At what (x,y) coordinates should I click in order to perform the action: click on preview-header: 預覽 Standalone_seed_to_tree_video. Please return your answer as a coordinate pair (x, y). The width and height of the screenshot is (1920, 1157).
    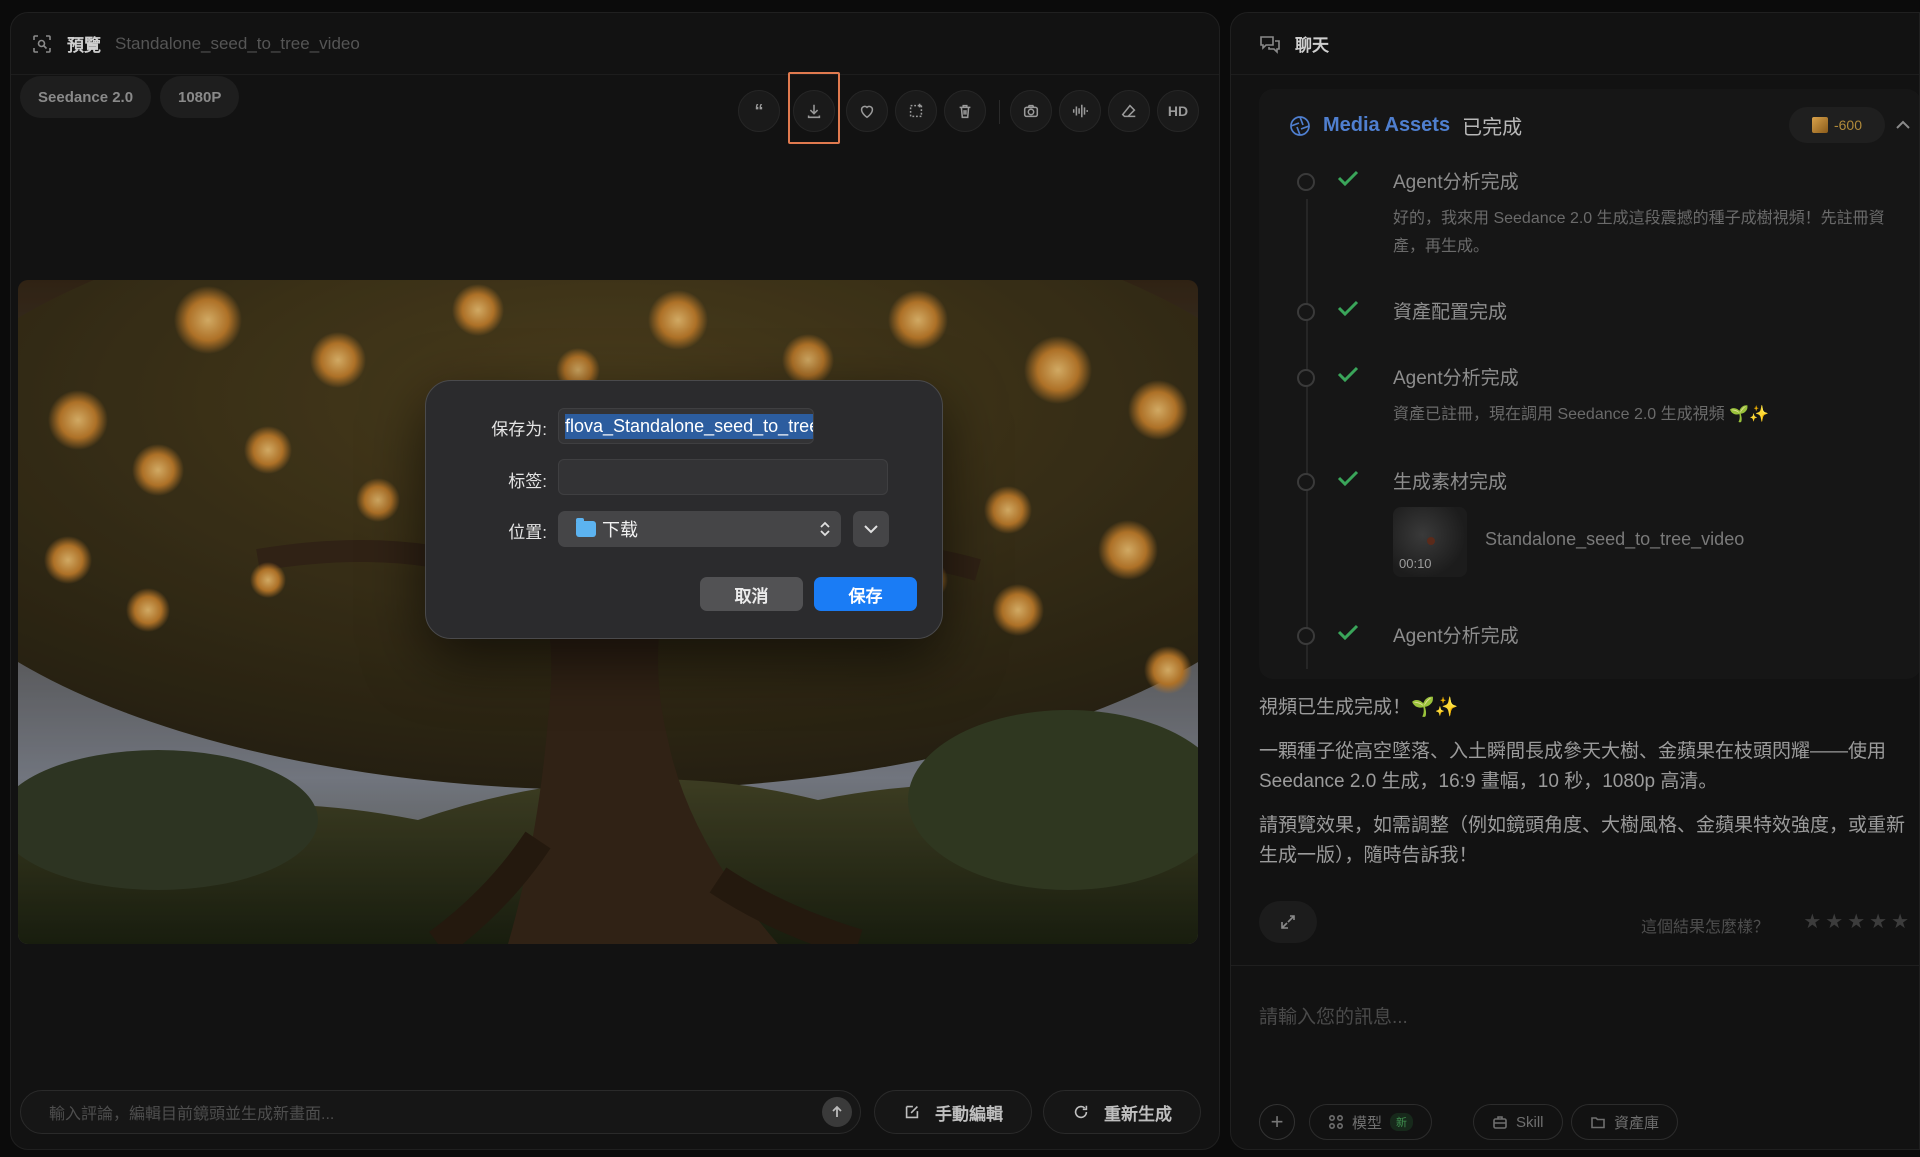
    Looking at the image, I should click on (615, 44).